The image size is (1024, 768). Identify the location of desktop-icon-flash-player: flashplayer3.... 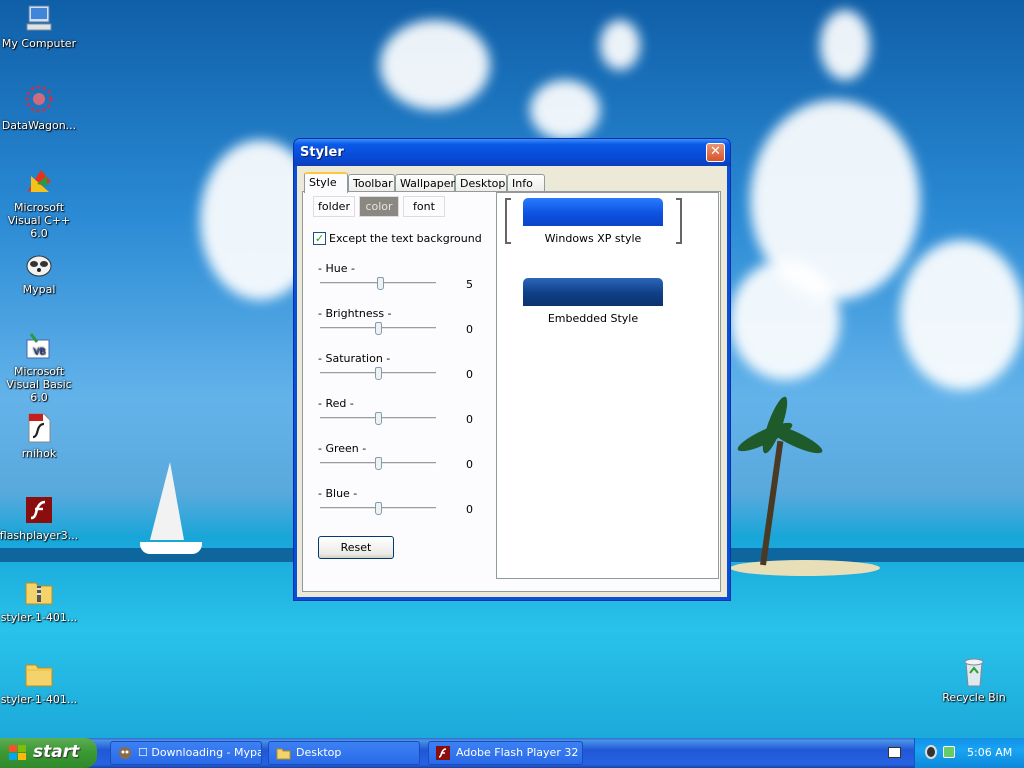
(39, 518).